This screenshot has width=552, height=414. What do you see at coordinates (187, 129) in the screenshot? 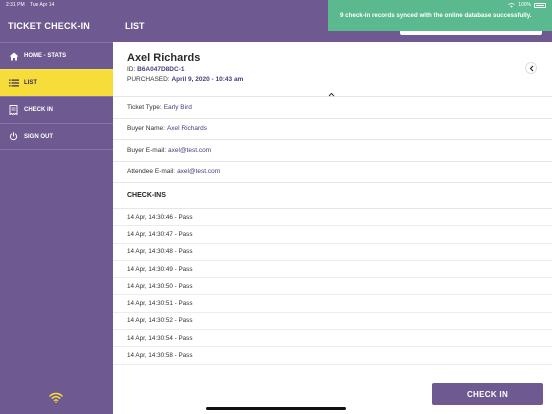
I see `detail-value: Axel Richards` at bounding box center [187, 129].